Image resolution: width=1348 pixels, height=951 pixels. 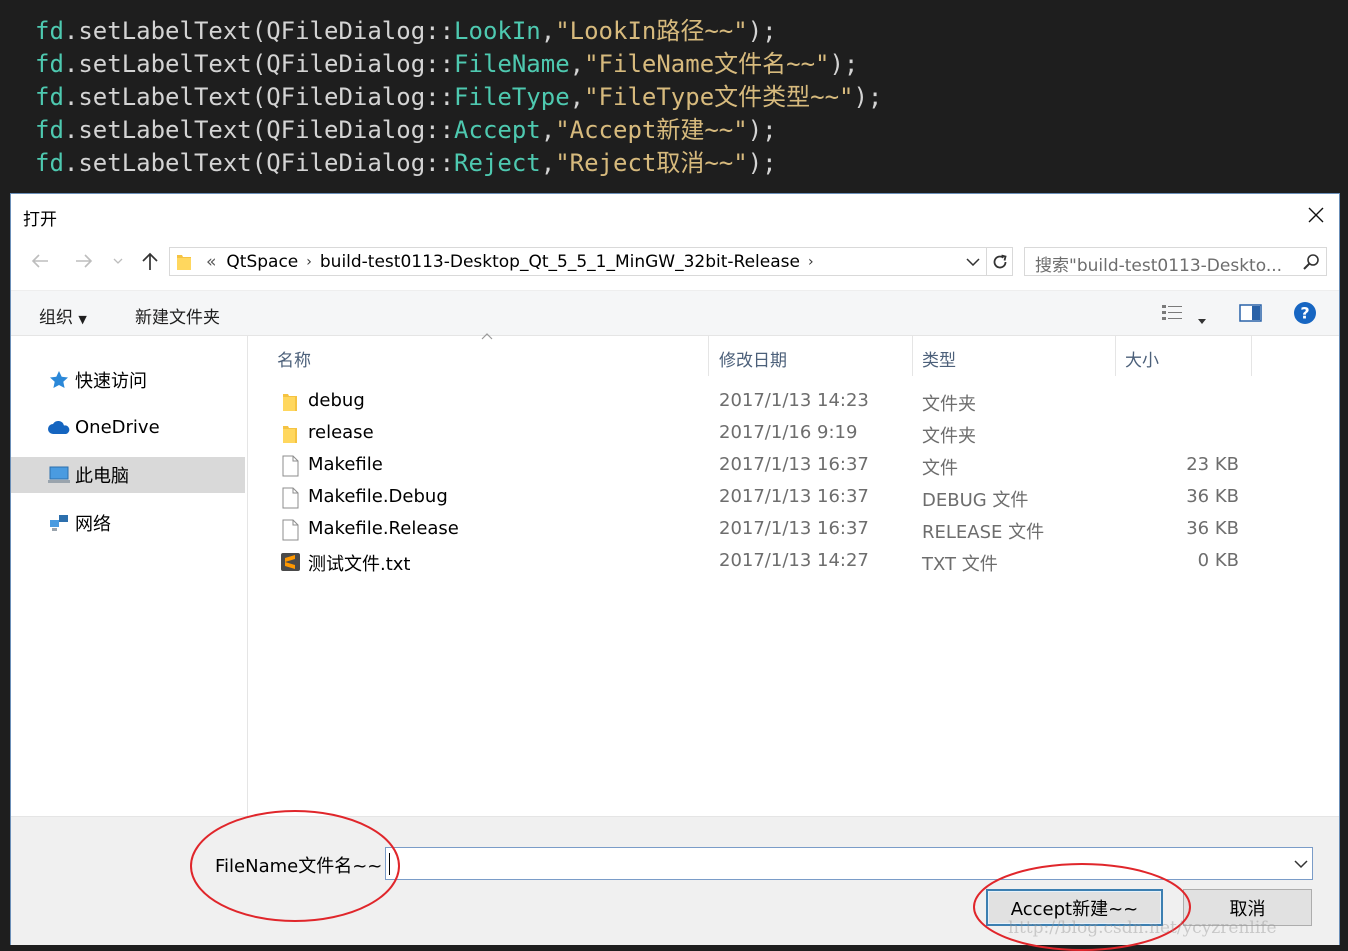 I want to click on file-type: TXT 文件, so click(x=960, y=564).